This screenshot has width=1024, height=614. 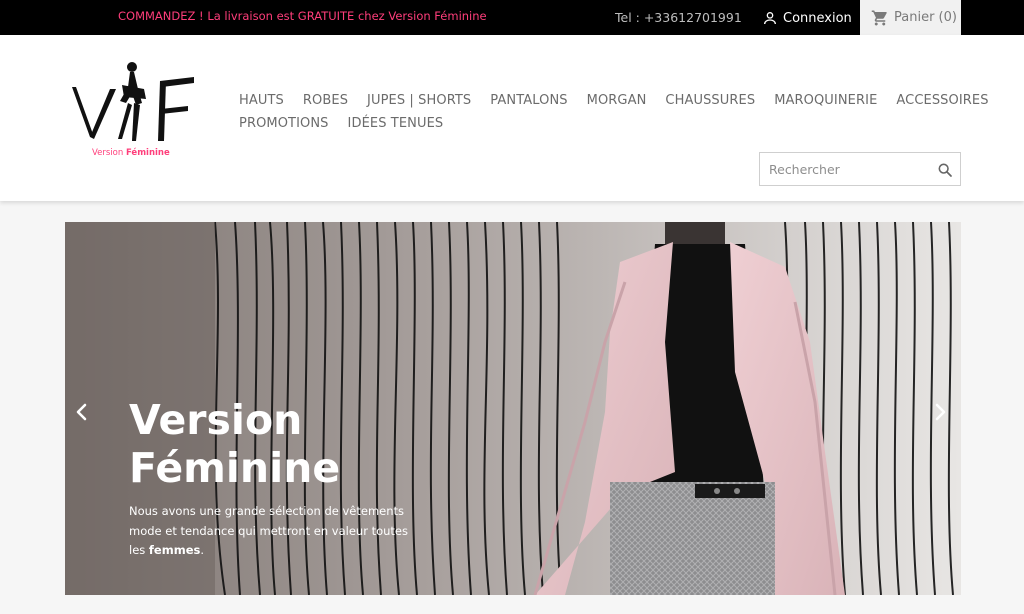 I want to click on chevron-left-icon, so click(x=82, y=412).